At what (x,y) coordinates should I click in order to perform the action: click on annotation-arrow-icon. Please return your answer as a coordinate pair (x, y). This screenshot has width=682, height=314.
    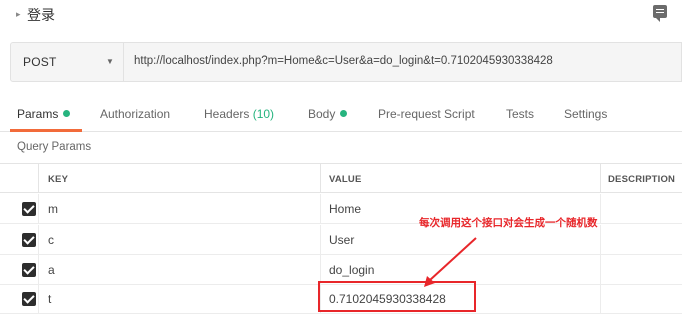
    Looking at the image, I should click on (450, 262).